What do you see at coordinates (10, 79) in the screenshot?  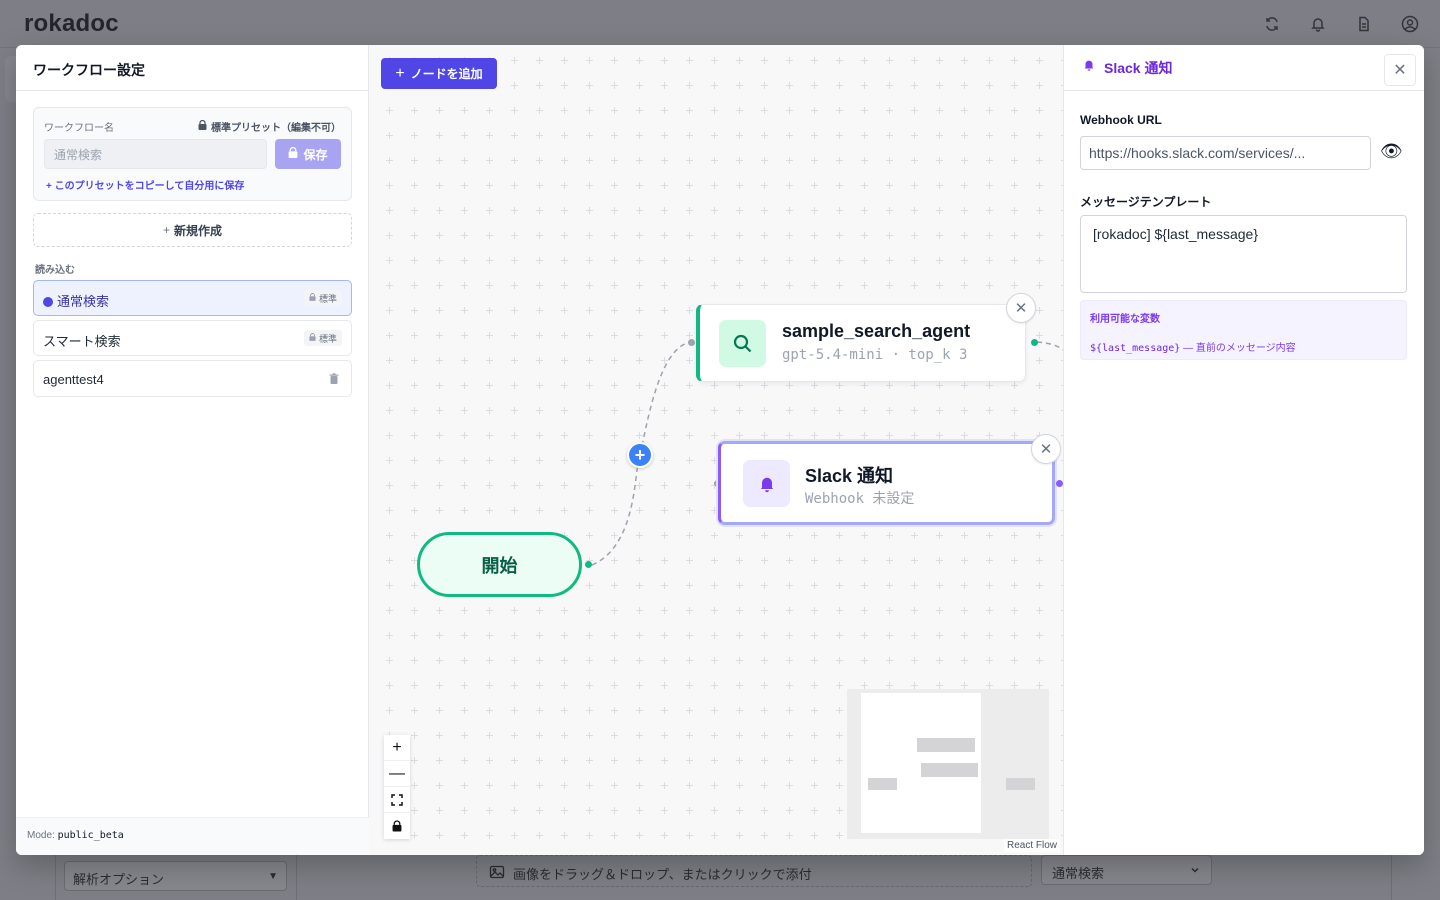 I see `background-sidebar-tab` at bounding box center [10, 79].